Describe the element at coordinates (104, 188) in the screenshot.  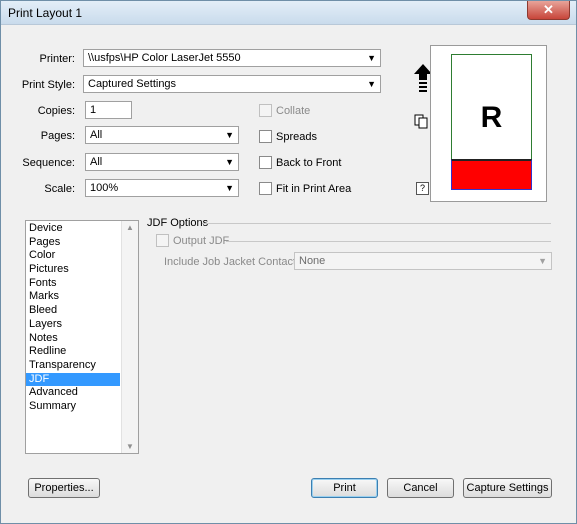
I see `scale-value: 100%` at that location.